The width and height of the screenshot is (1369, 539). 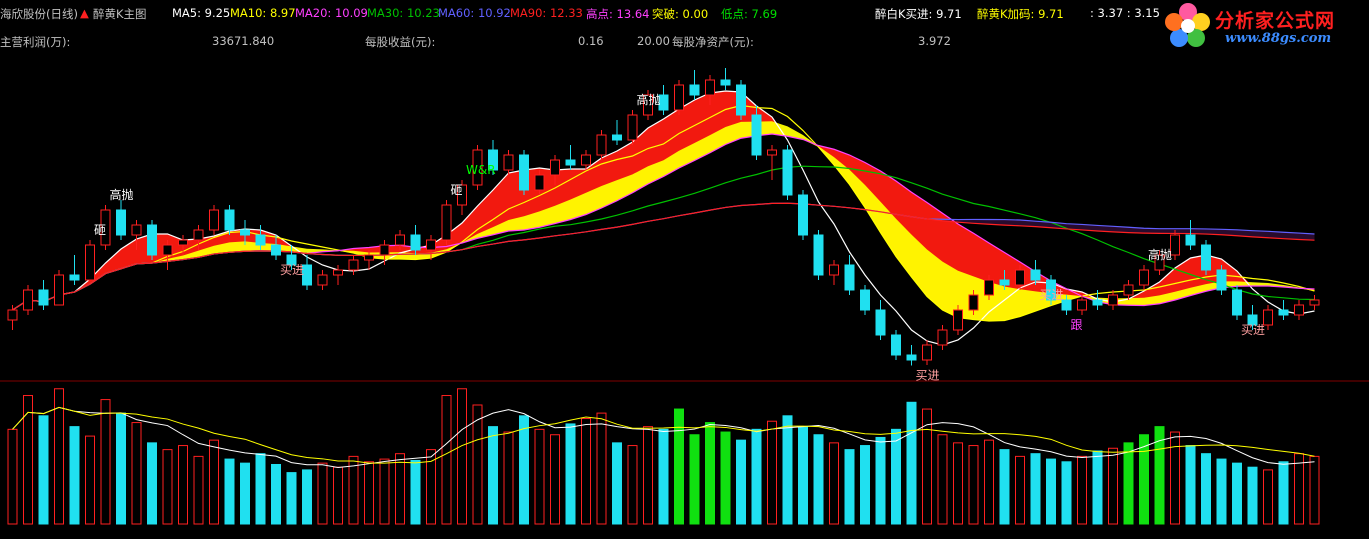 I want to click on extra-value: : 3.37 : 3.15, so click(x=1125, y=13).